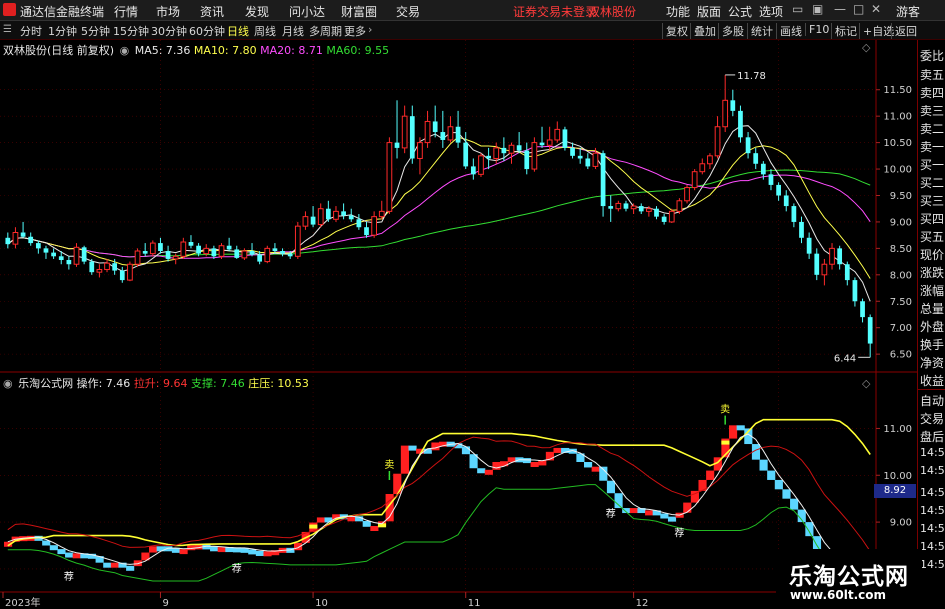 The height and width of the screenshot is (609, 945). What do you see at coordinates (612, 12) in the screenshot?
I see `current-stock-name: 双林股份` at bounding box center [612, 12].